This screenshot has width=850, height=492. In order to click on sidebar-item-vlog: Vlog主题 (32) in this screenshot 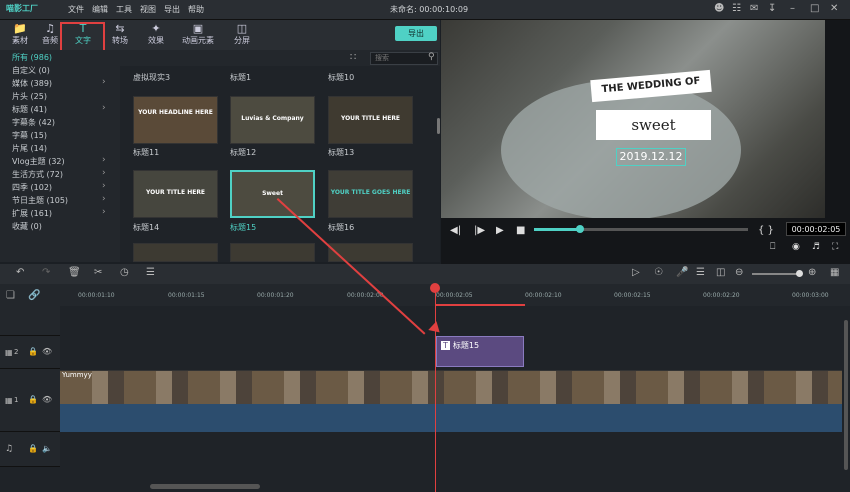, I will do `click(38, 161)`.